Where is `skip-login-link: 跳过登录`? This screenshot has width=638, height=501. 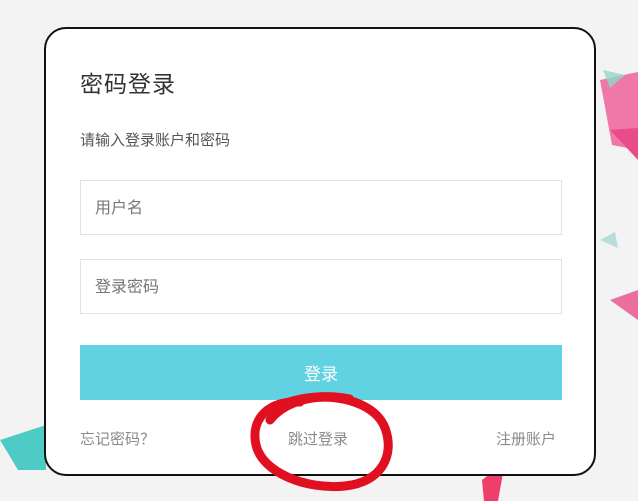
skip-login-link: 跳过登录 is located at coordinates (318, 438).